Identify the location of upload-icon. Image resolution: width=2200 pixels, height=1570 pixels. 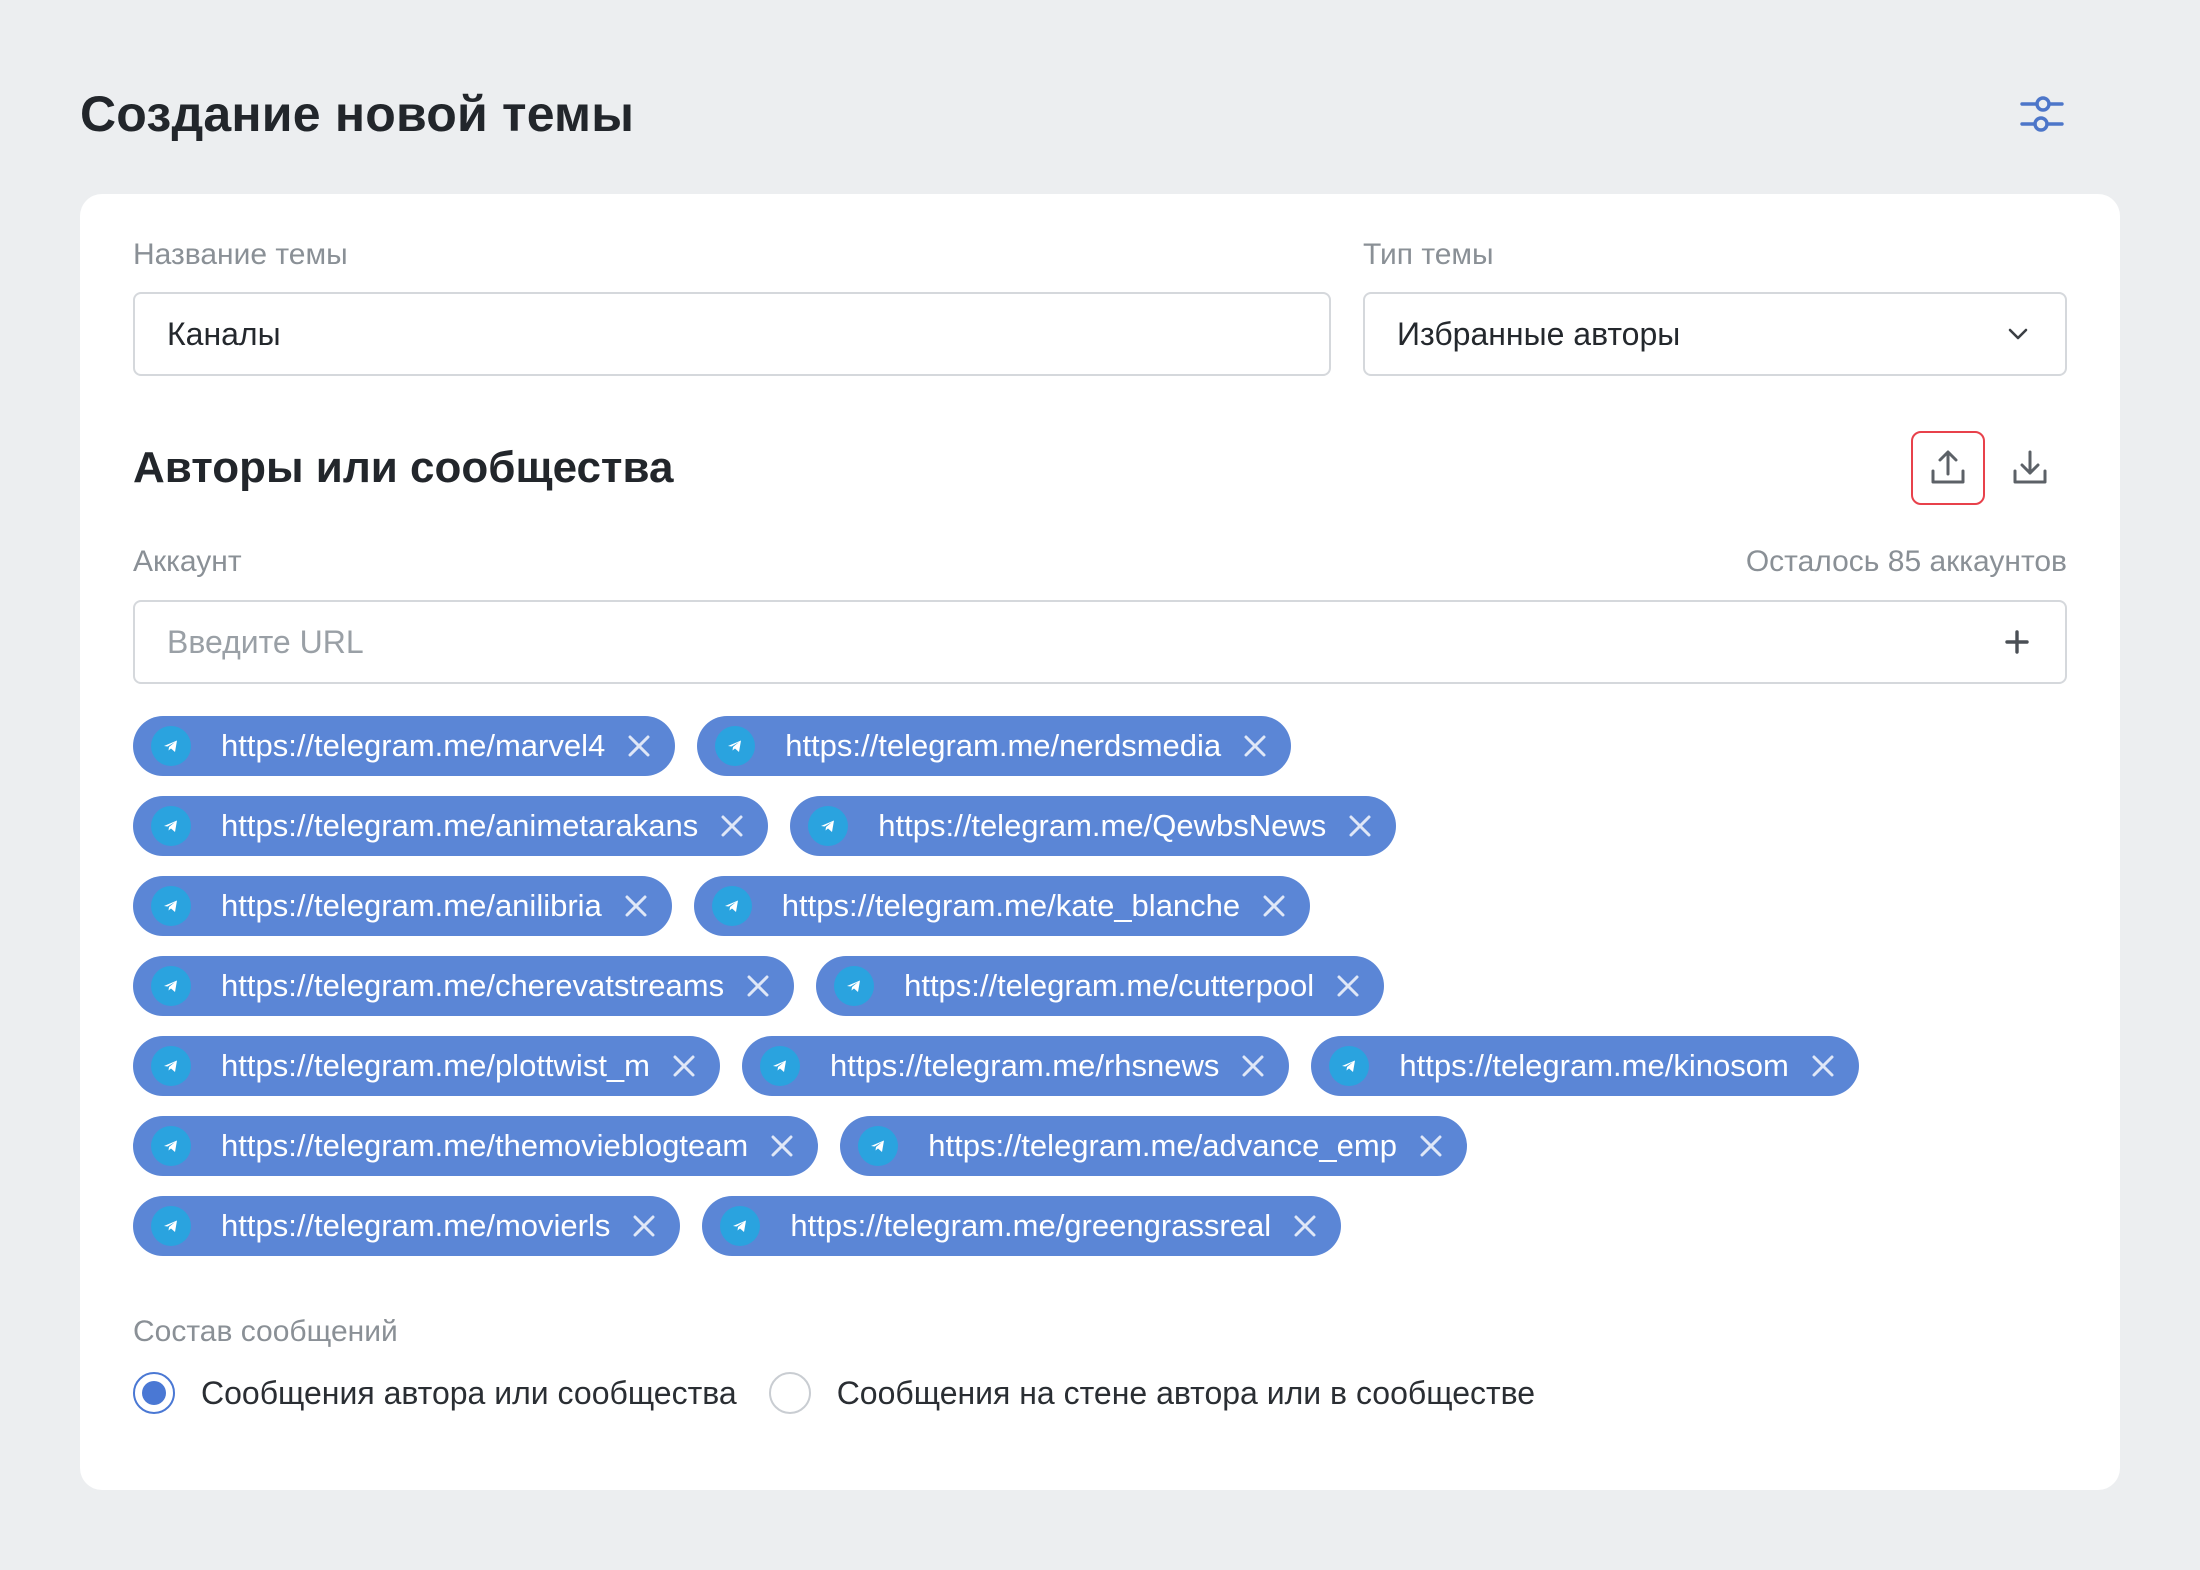
(1948, 467).